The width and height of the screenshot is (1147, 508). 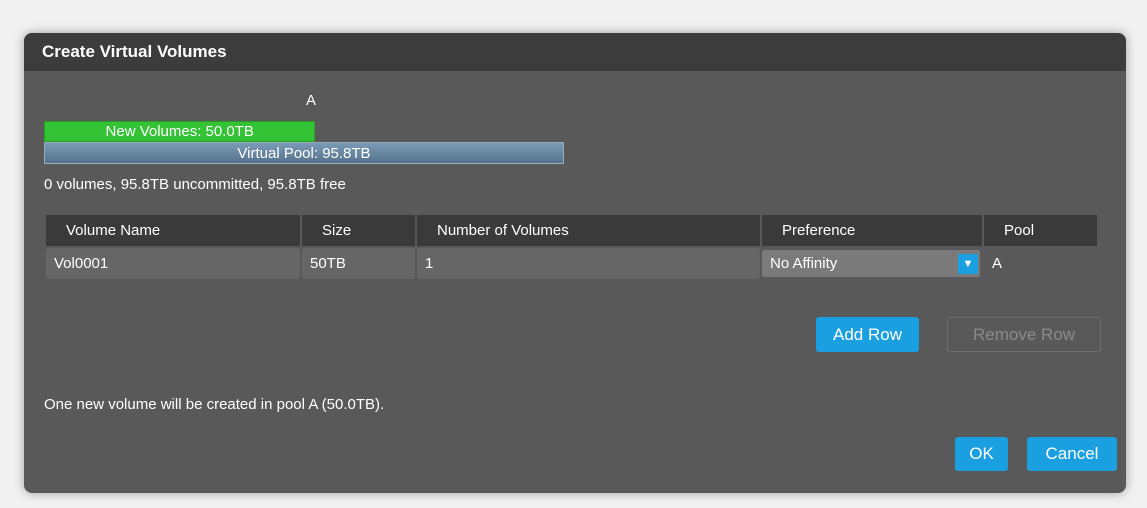 What do you see at coordinates (311, 100) in the screenshot?
I see `pool-name-label: A` at bounding box center [311, 100].